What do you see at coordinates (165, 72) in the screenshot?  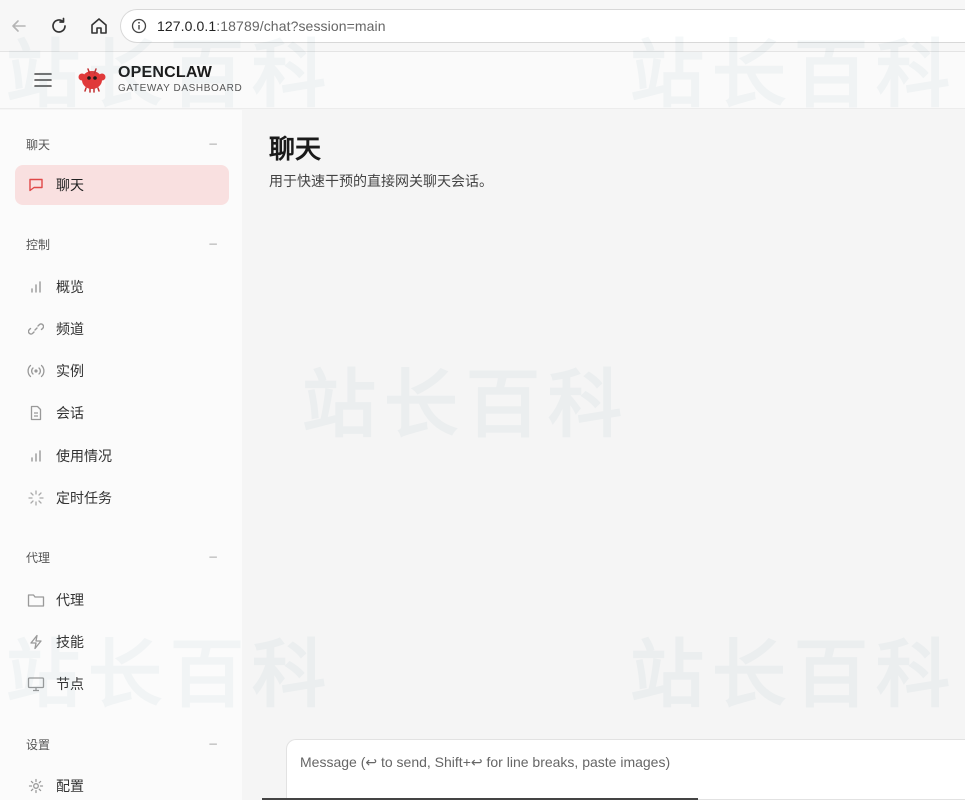 I see `brand-title: OPENCLAW` at bounding box center [165, 72].